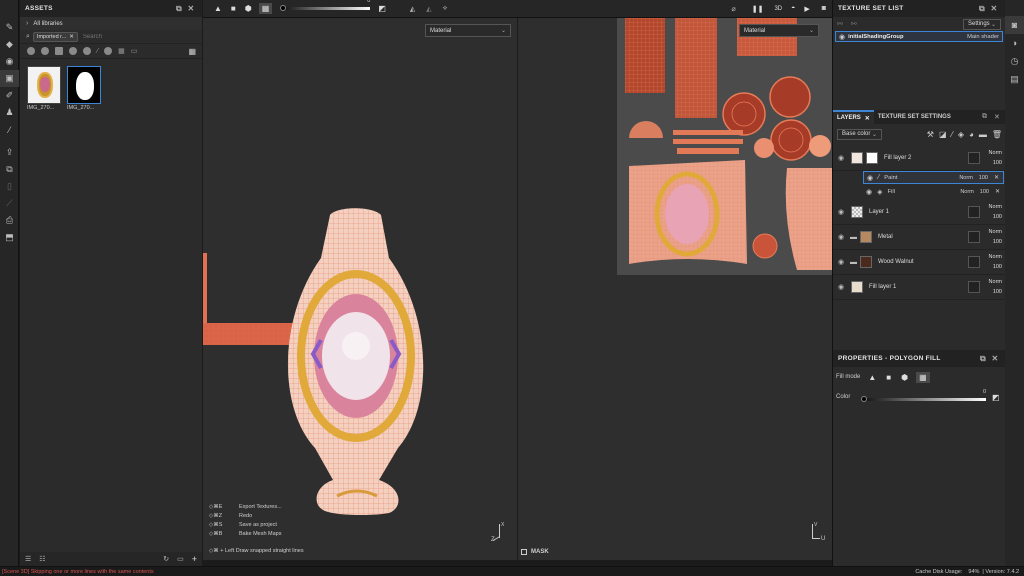  What do you see at coordinates (971, 134) in the screenshot?
I see `add-smart-material-icon: ◕` at bounding box center [971, 134].